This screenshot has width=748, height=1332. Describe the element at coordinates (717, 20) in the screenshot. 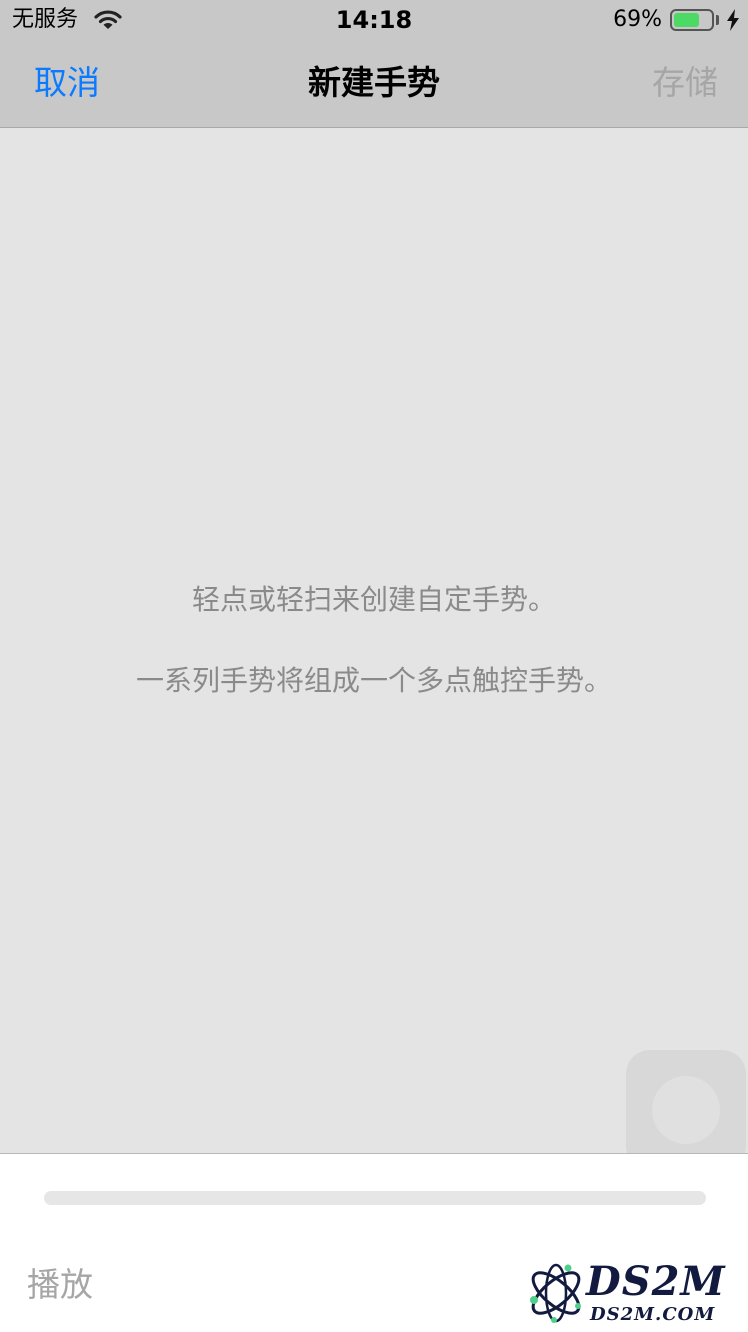

I see `battery-cap` at that location.